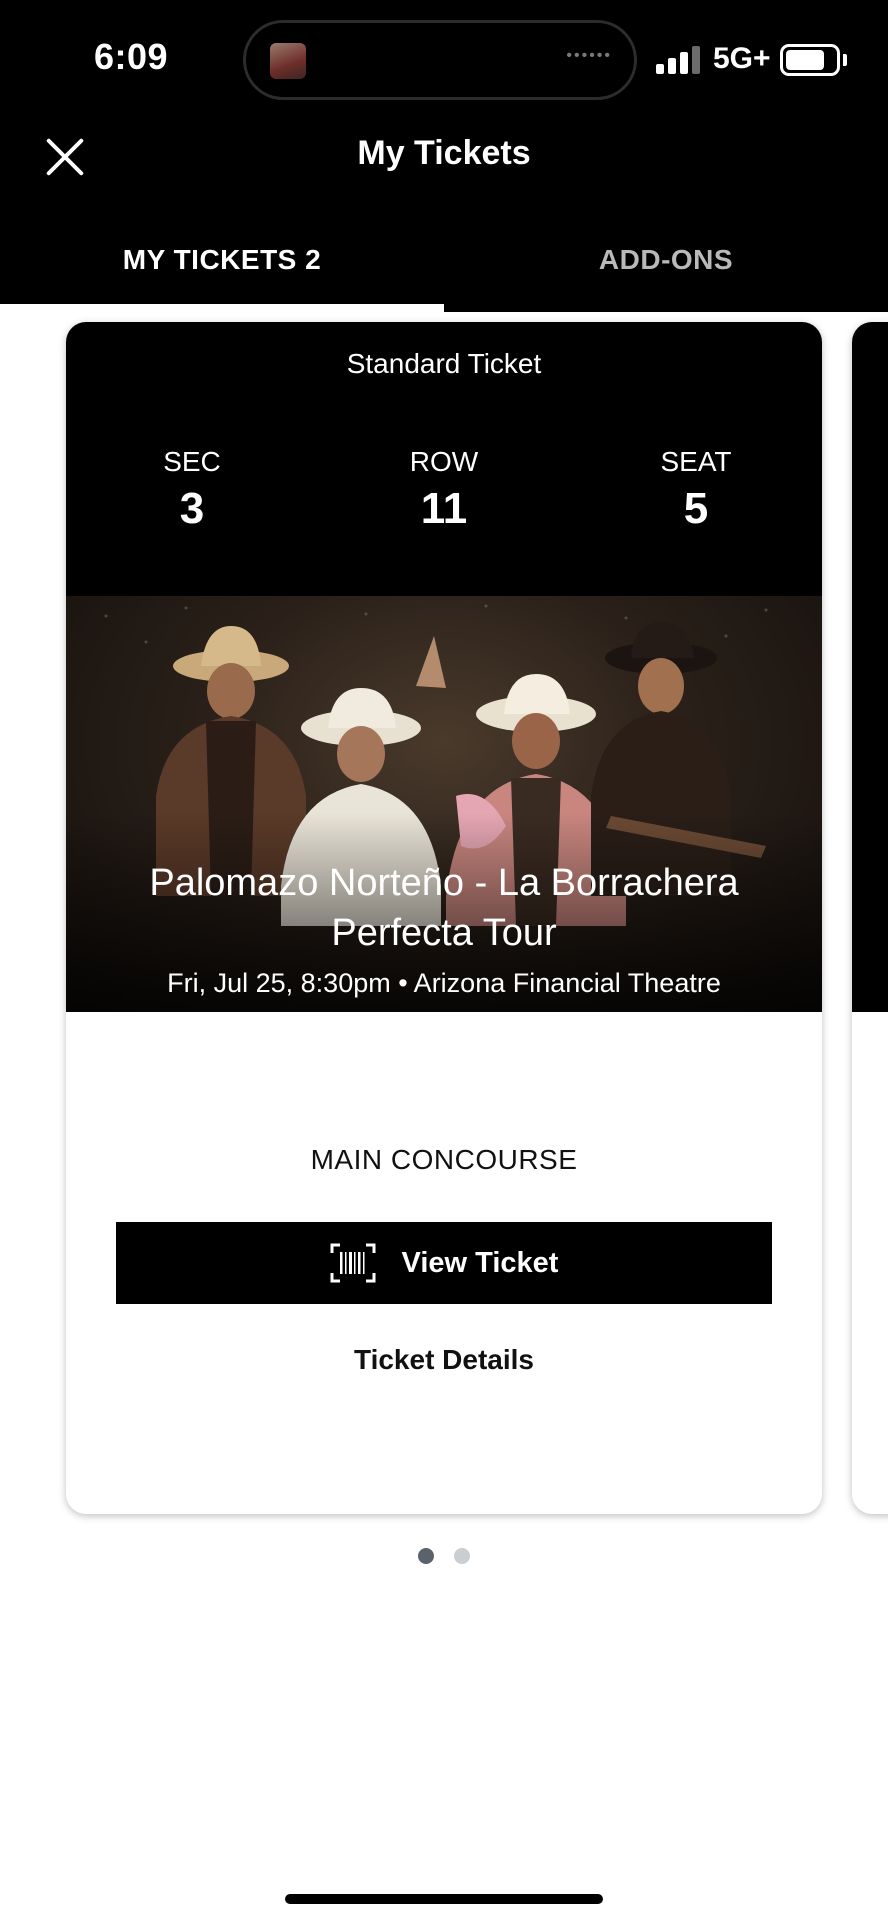 The image size is (888, 1920). I want to click on entry-area: MAIN CONCOURSE, so click(444, 1159).